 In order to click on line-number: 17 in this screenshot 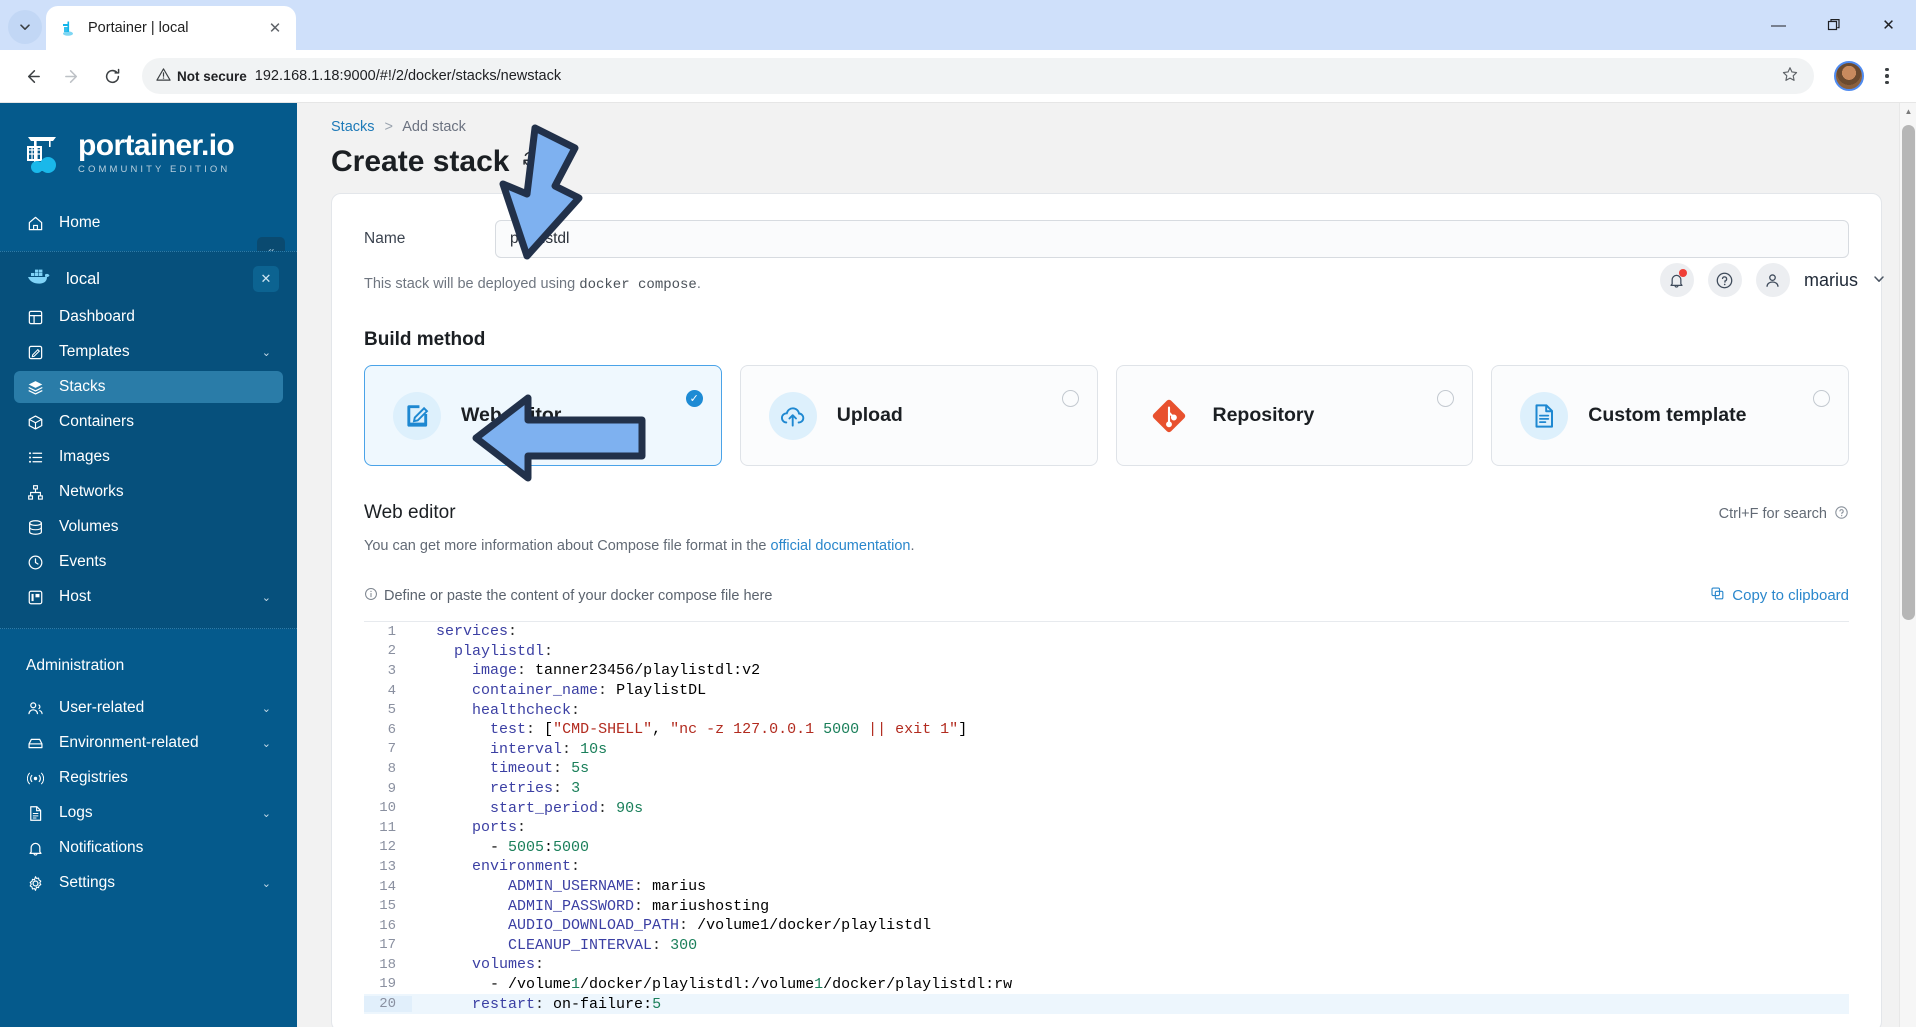, I will do `click(388, 945)`.